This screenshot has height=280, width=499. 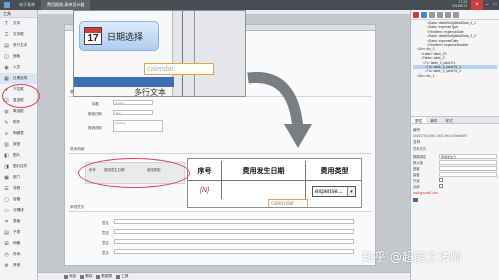 What do you see at coordinates (27, 5) in the screenshot?
I see `tab-electronic-form: 电子表单` at bounding box center [27, 5].